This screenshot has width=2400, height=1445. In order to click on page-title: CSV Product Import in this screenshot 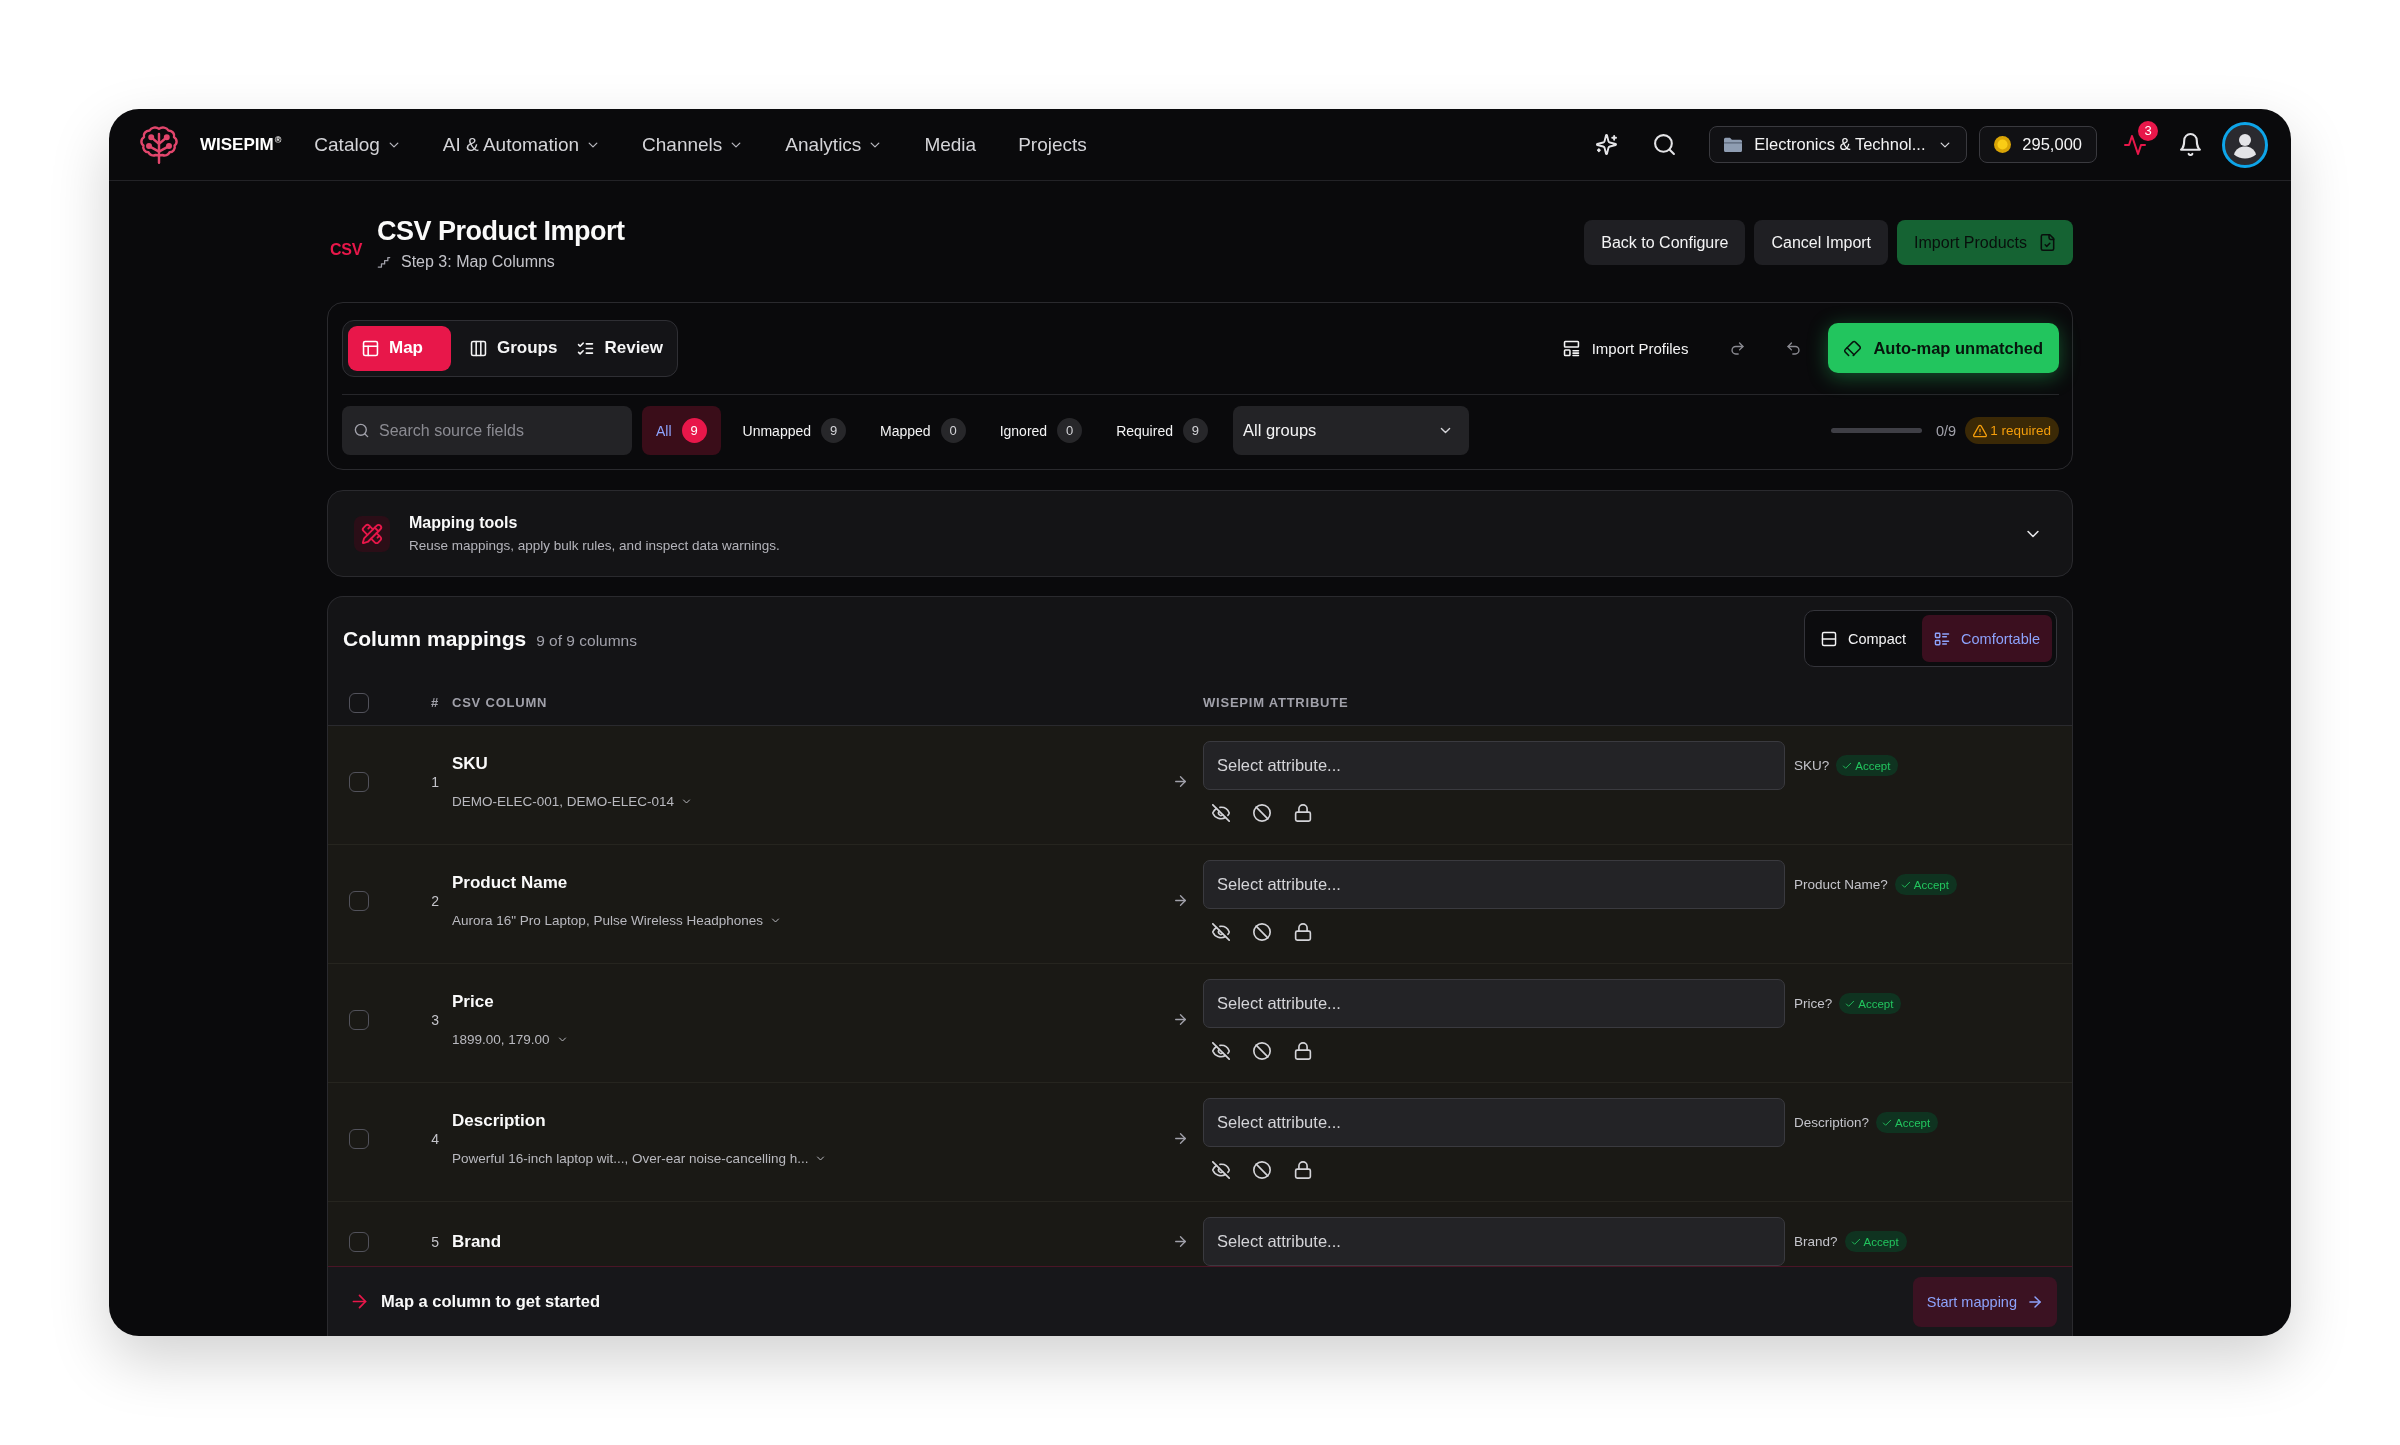, I will do `click(501, 230)`.